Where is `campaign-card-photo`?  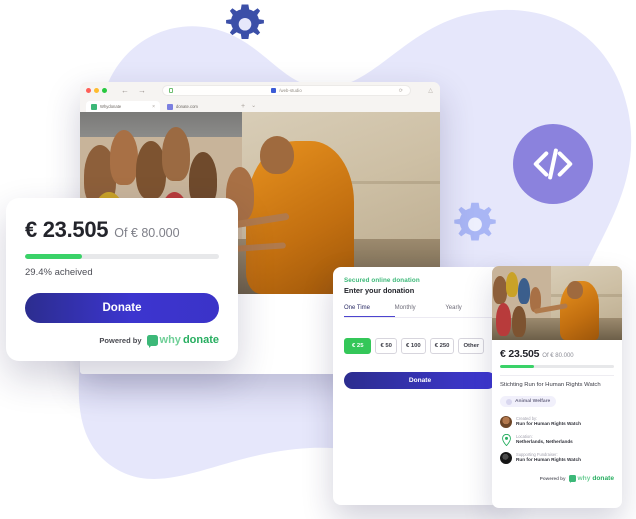
campaign-card-photo is located at coordinates (557, 303).